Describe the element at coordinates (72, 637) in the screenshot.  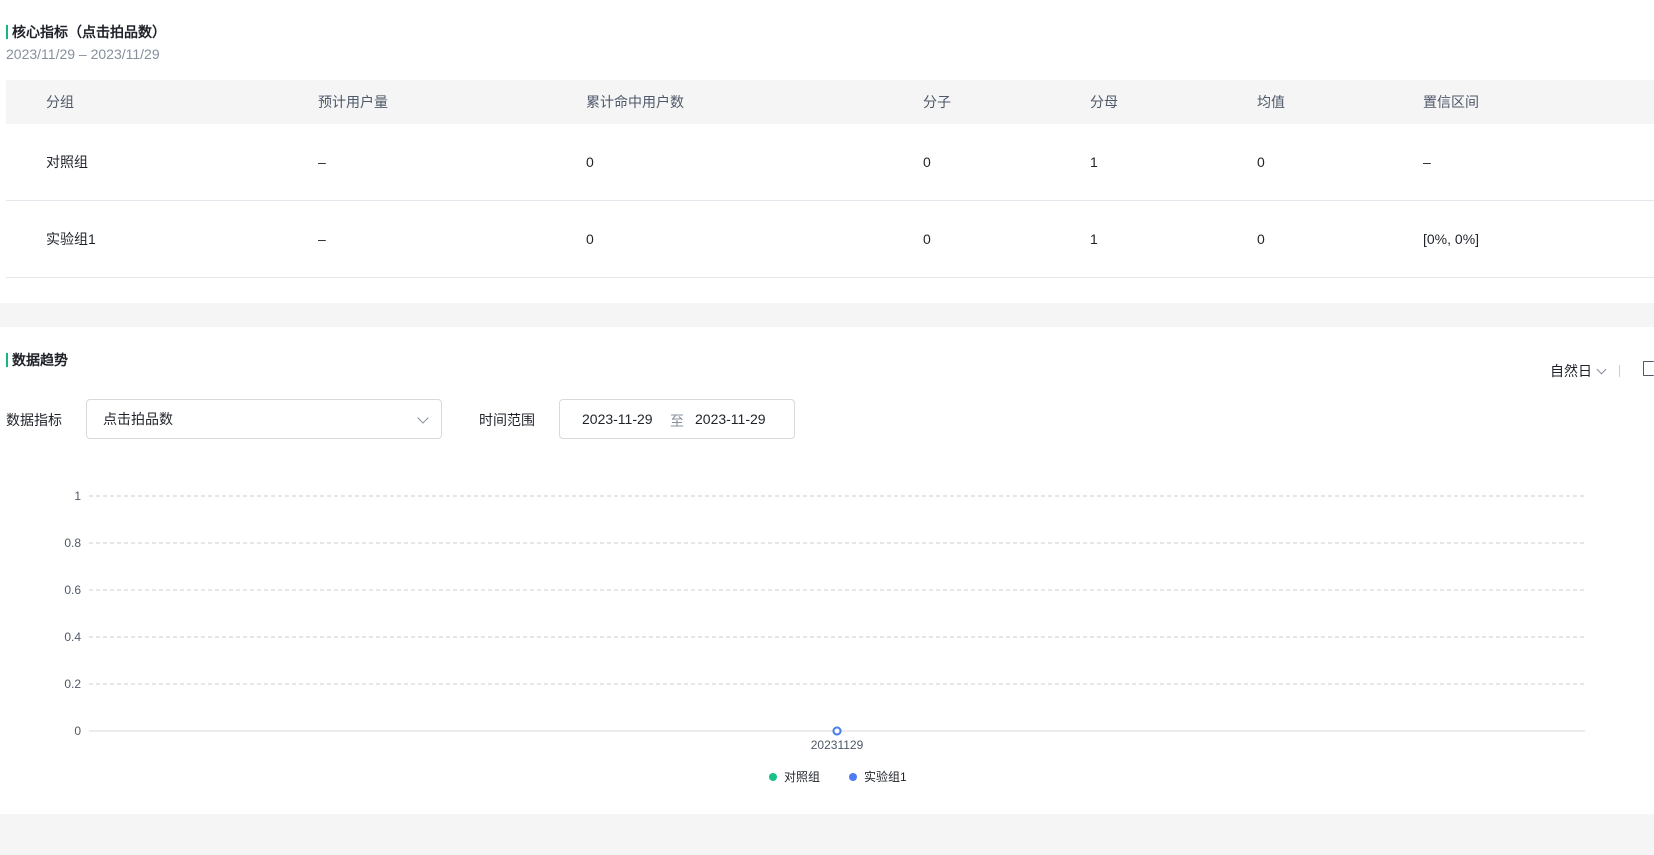
I see `y-tick-label: 0.4` at that location.